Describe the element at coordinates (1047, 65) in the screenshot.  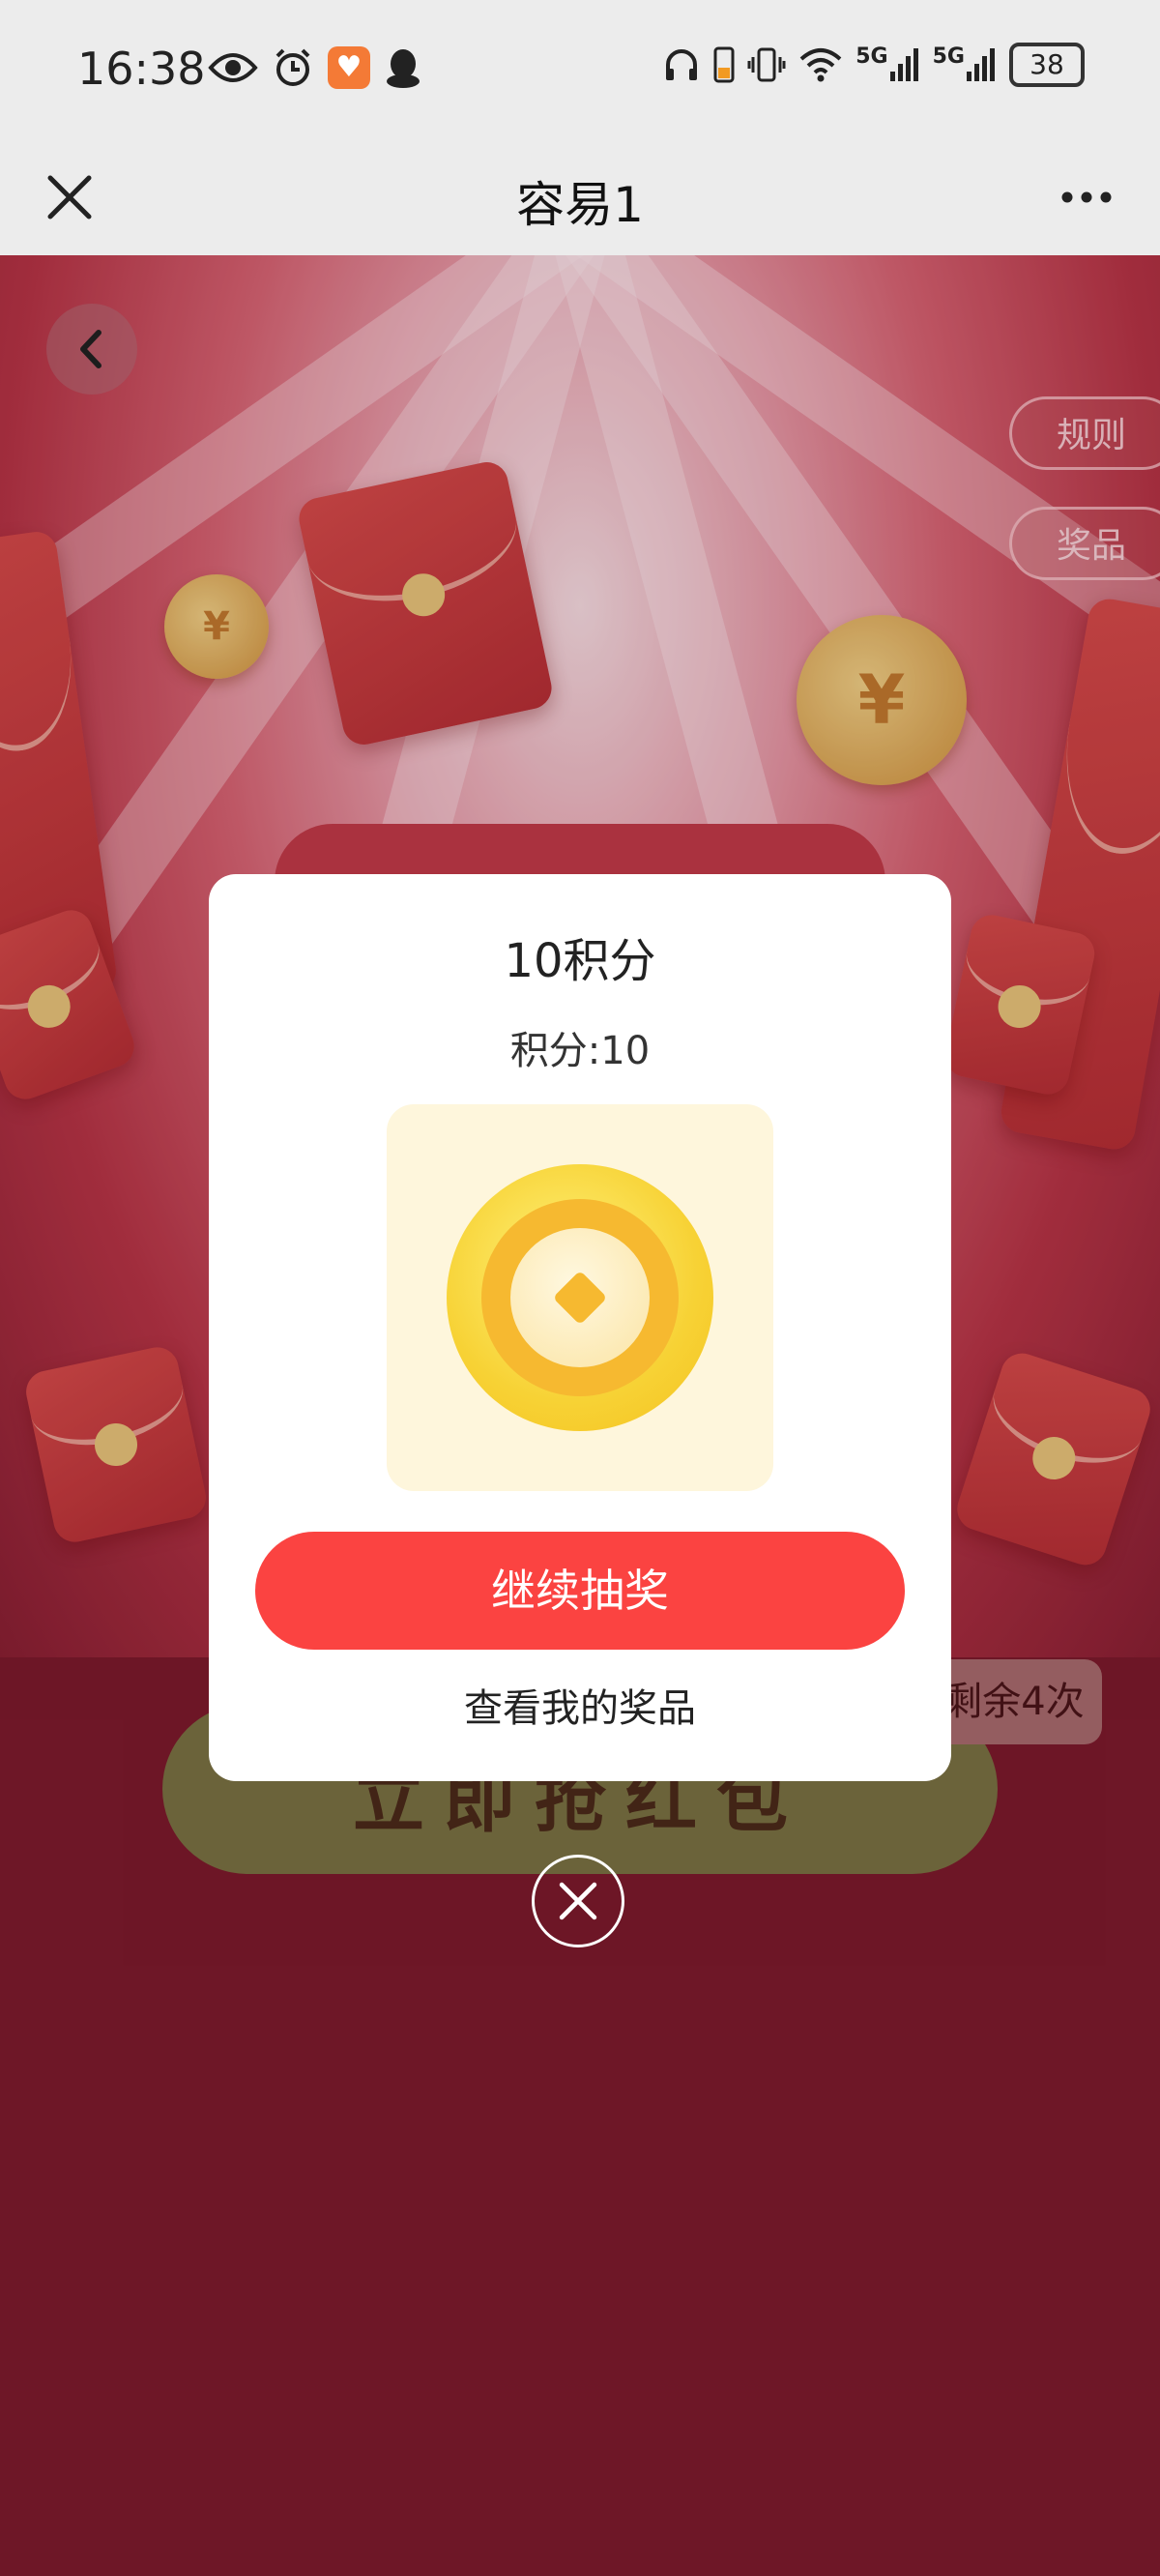
I see `battery-indicator: 38` at that location.